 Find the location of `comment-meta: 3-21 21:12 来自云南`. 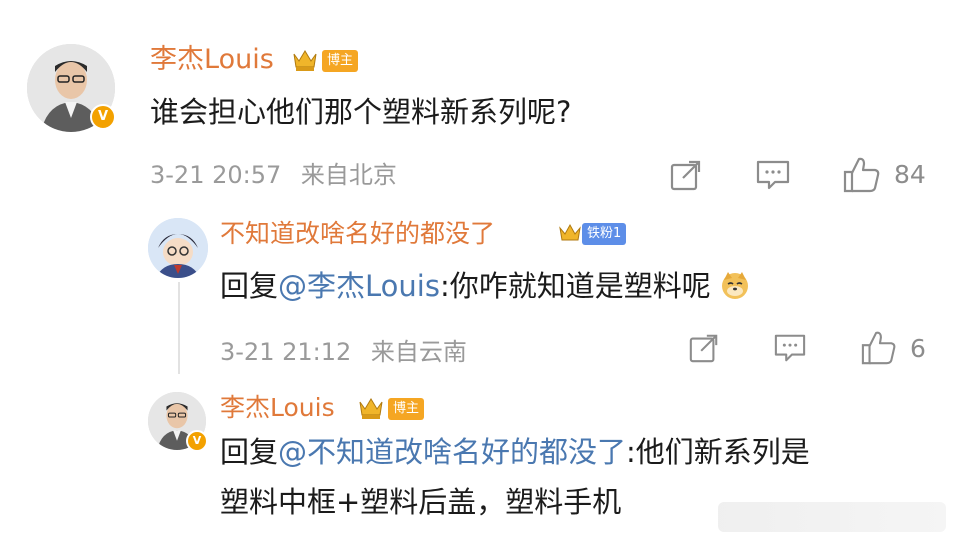

comment-meta: 3-21 21:12 来自云南 is located at coordinates (343, 352).